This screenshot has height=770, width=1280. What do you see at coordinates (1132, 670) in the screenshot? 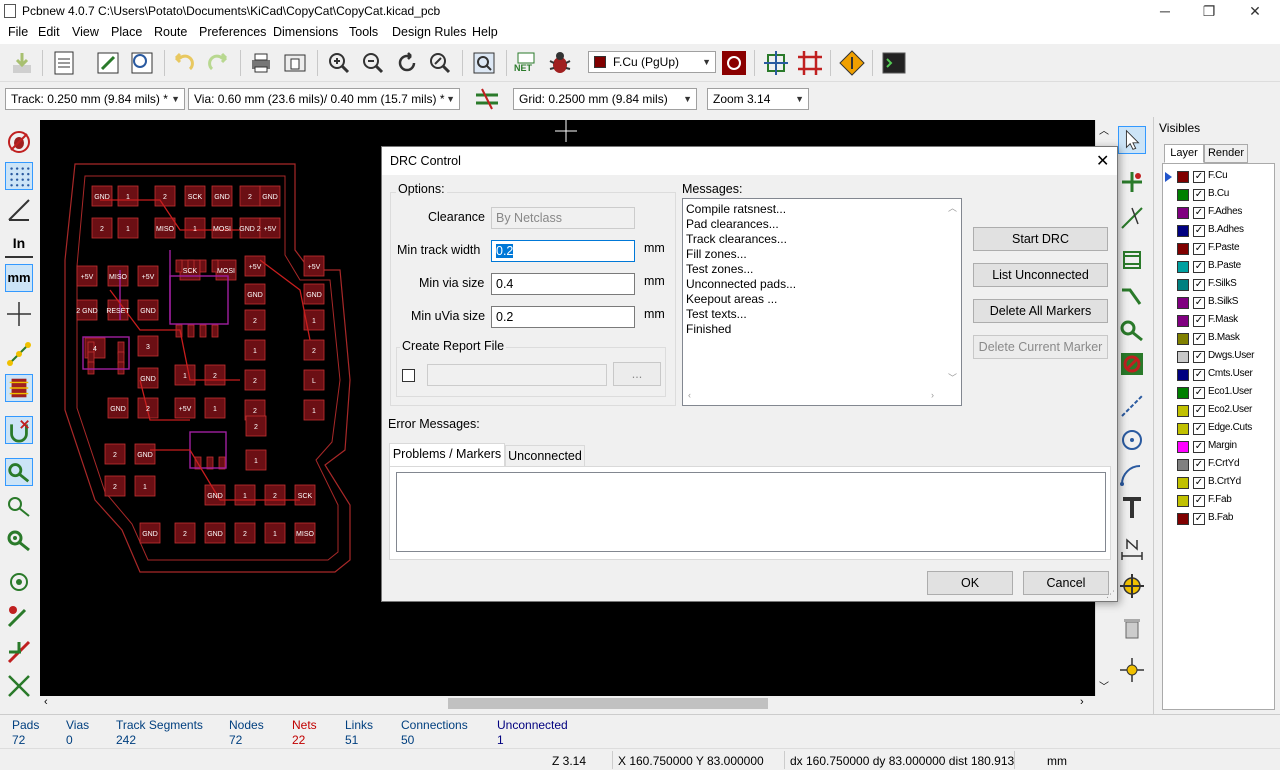
I see `set-origin-icon` at bounding box center [1132, 670].